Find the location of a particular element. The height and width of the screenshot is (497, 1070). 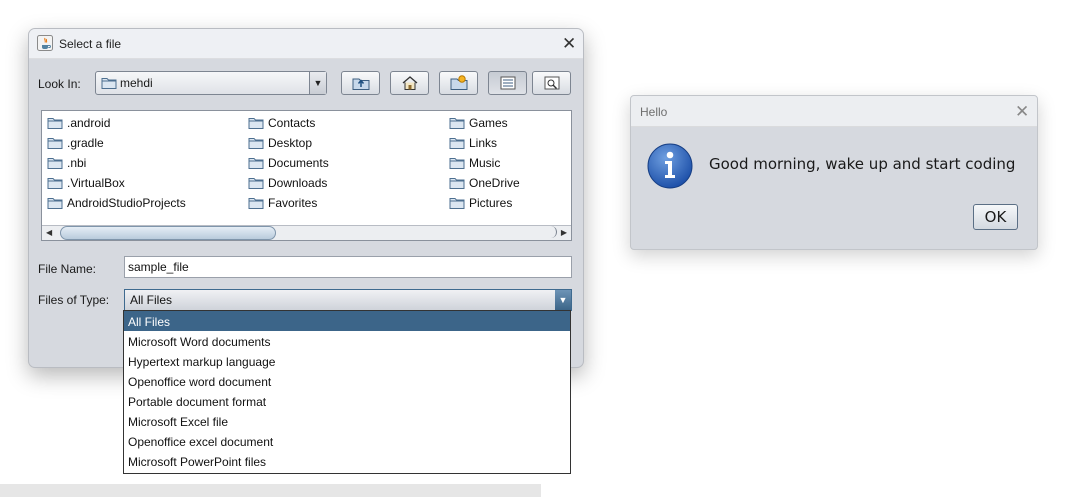

file-chooser-title: Select a file is located at coordinates (90, 44).